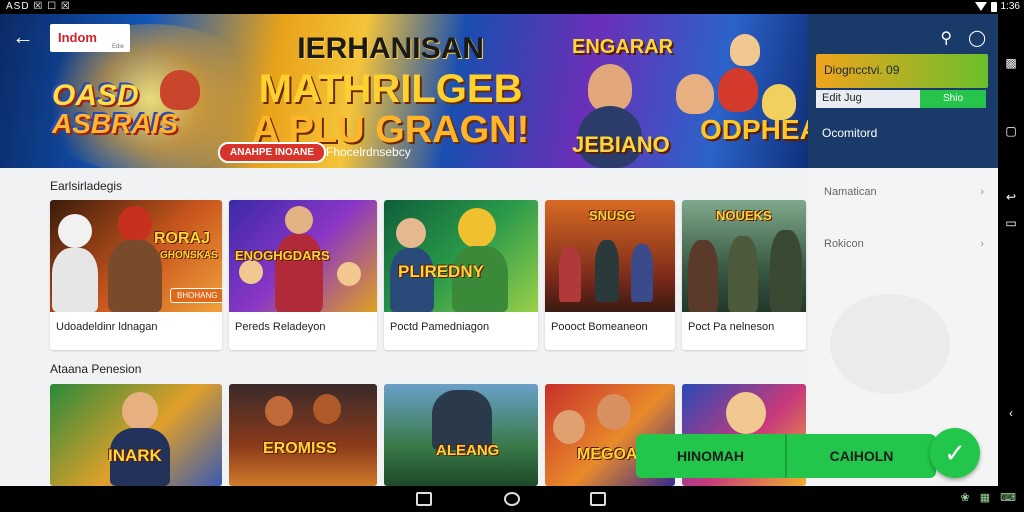 This screenshot has width=1024, height=512. I want to click on game-card-caption: Poooct Bomeaneon, so click(599, 327).